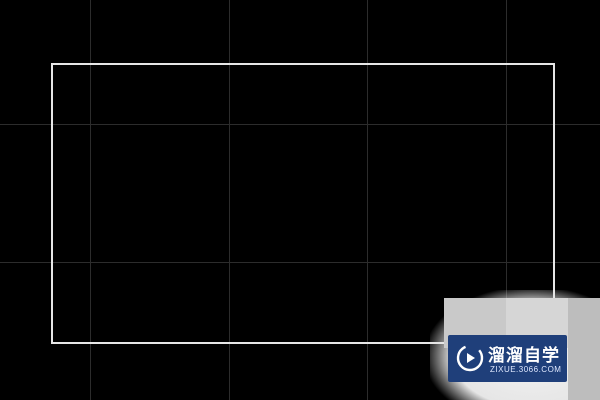  What do you see at coordinates (584, 349) in the screenshot?
I see `watermark-tile` at bounding box center [584, 349].